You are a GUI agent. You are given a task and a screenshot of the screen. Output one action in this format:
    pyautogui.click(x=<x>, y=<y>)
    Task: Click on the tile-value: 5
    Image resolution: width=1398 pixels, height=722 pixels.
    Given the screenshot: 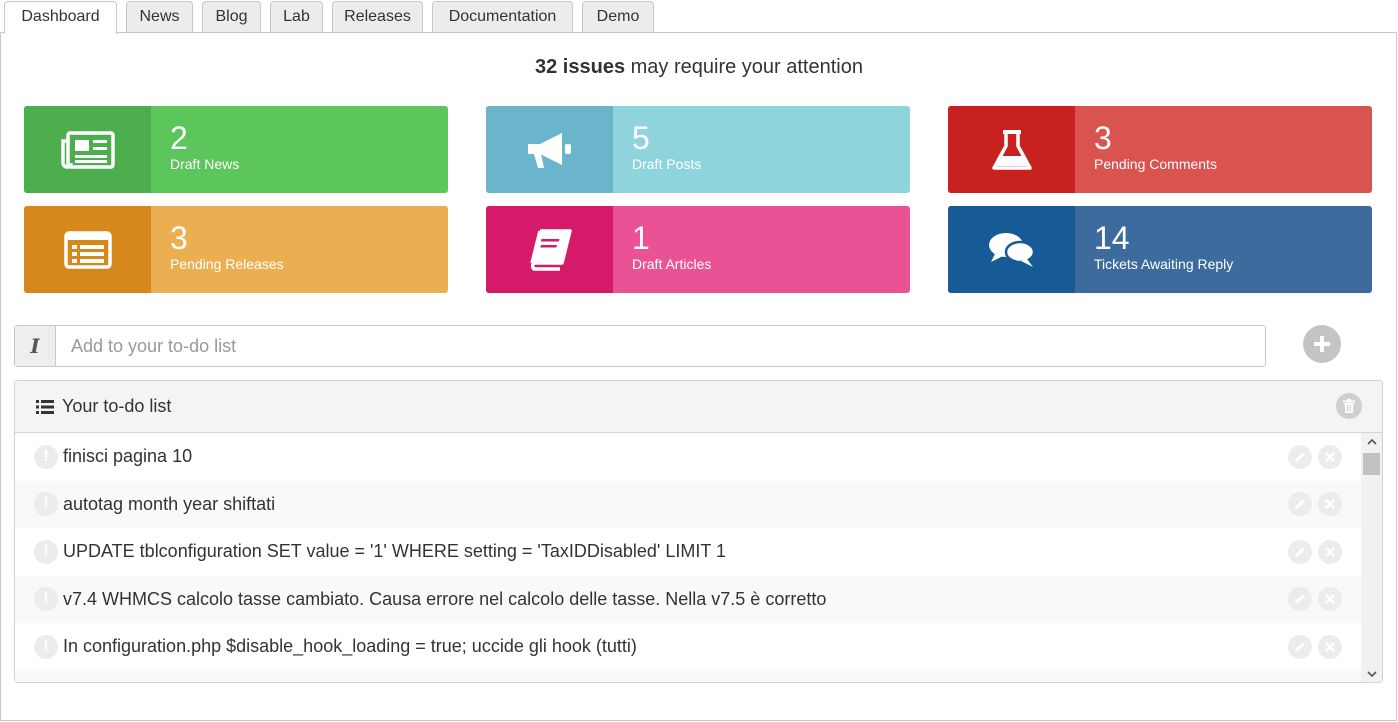 What is the action you would take?
    pyautogui.click(x=641, y=138)
    